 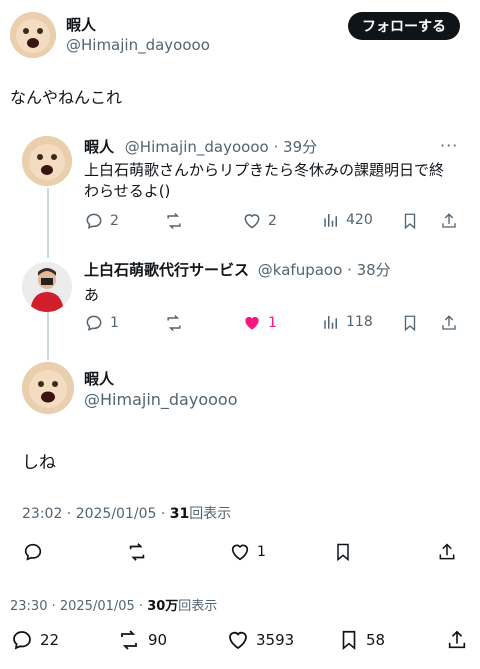 I want to click on reply3-views-count: 31, so click(x=179, y=514).